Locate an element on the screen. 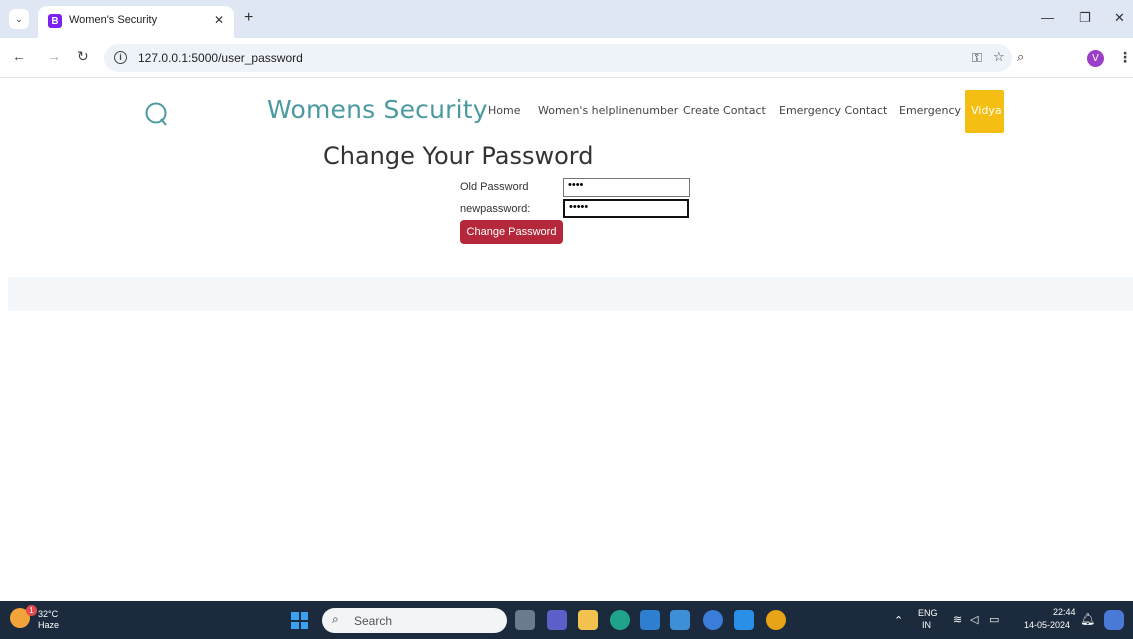 This screenshot has width=1133, height=639. address-bar: i 127.0.0.1:5000/user_password ⚿ ☆ is located at coordinates (558, 58).